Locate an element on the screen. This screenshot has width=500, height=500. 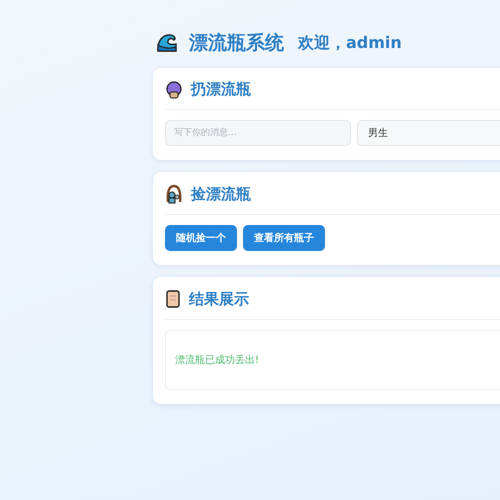
result-message: 漂流瓶已成功丢出! is located at coordinates (217, 360).